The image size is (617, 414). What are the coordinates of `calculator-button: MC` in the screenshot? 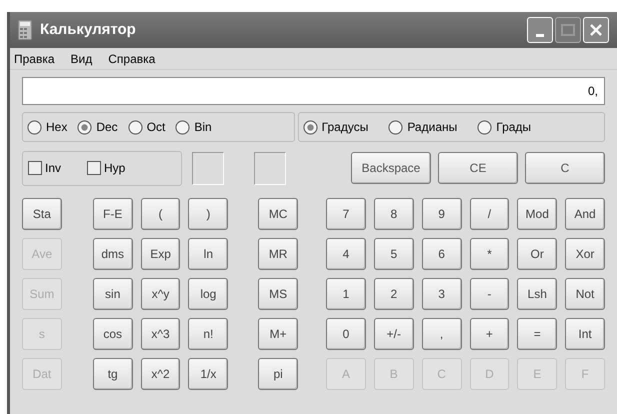 It's located at (278, 214).